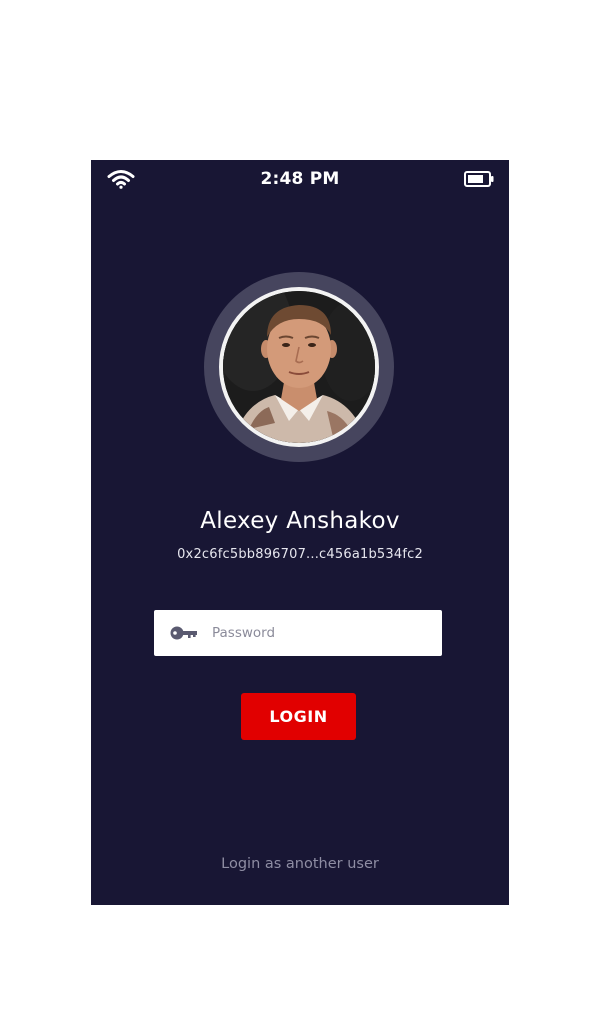 Image resolution: width=600 pixels, height=1033 pixels. What do you see at coordinates (183, 633) in the screenshot?
I see `key-icon` at bounding box center [183, 633].